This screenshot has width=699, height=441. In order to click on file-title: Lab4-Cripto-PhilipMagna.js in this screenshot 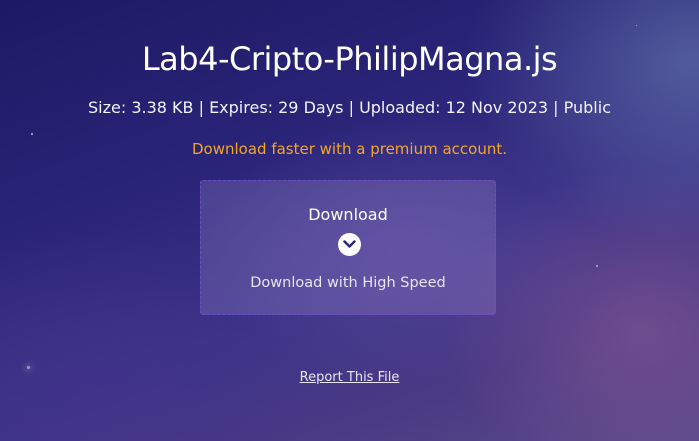, I will do `click(349, 59)`.